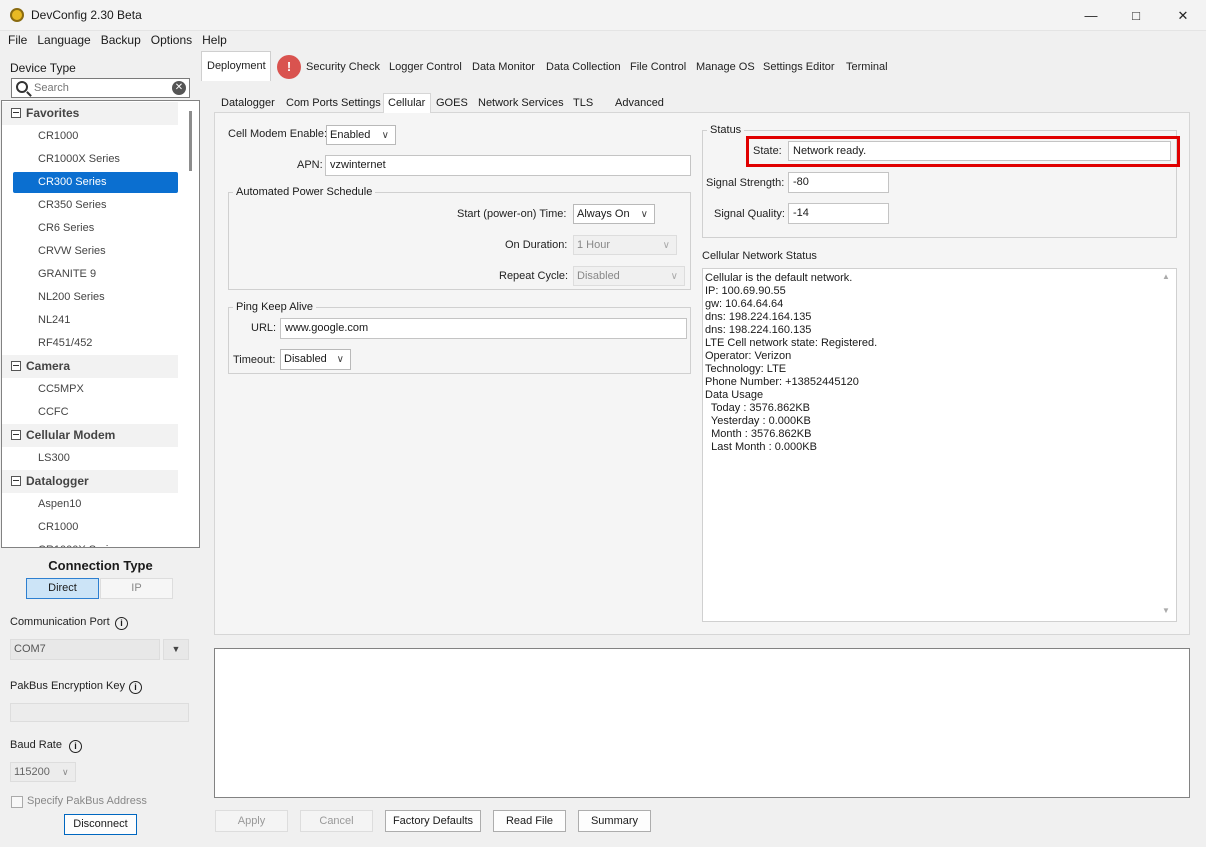  Describe the element at coordinates (62, 588) in the screenshot. I see `direct-button: Direct` at that location.